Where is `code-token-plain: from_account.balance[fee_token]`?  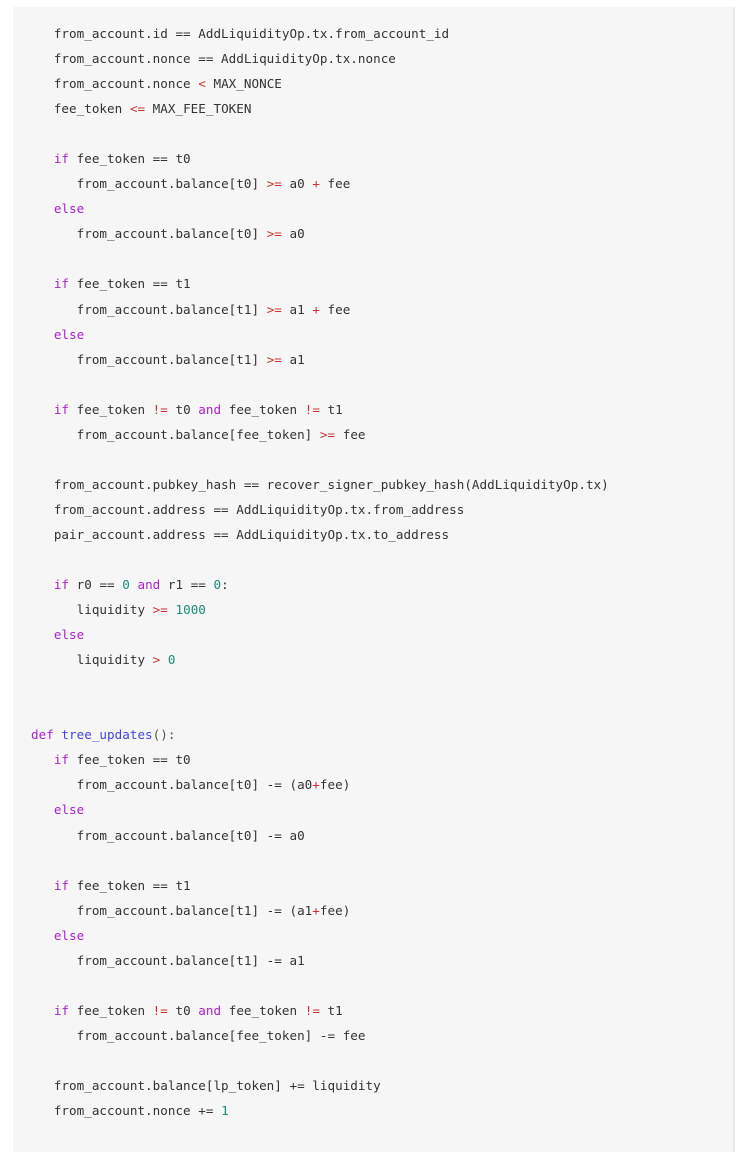
code-token-plain: from_account.balance[fee_token] is located at coordinates (198, 434).